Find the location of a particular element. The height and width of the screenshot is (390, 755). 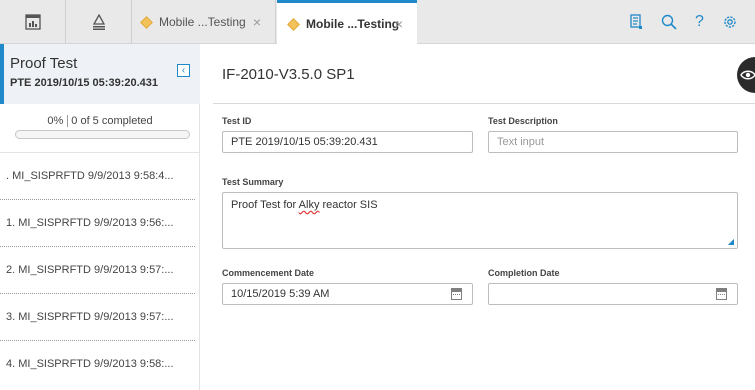

tab-mobile-testing-1: Mobile ...Testing × is located at coordinates (204, 22).